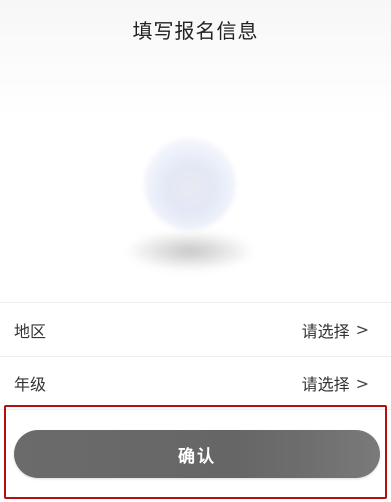 Image resolution: width=391 pixels, height=502 pixels. I want to click on grade-placeholder: 请选择, so click(325, 384).